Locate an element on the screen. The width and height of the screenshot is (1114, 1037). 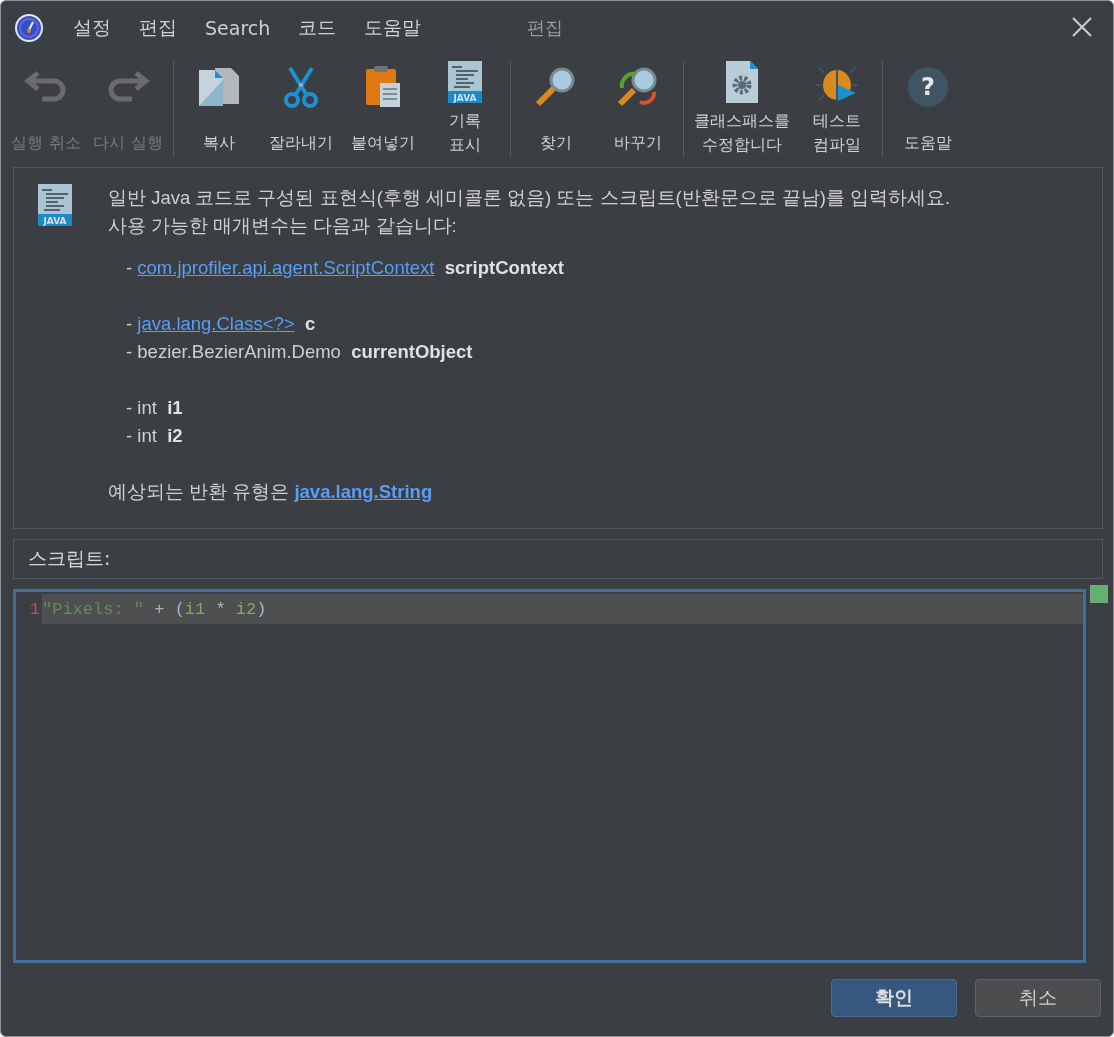
menu-item: 코드 is located at coordinates (317, 28).